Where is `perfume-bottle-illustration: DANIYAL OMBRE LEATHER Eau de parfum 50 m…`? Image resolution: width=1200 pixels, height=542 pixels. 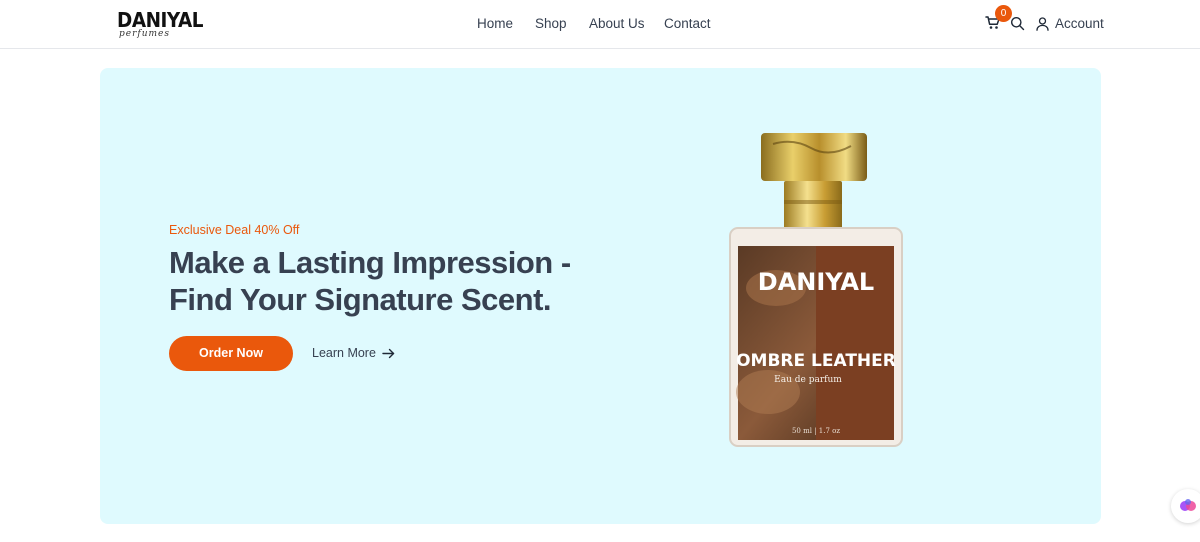 perfume-bottle-illustration: DANIYAL OMBRE LEATHER Eau de parfum 50 m… is located at coordinates (816, 290).